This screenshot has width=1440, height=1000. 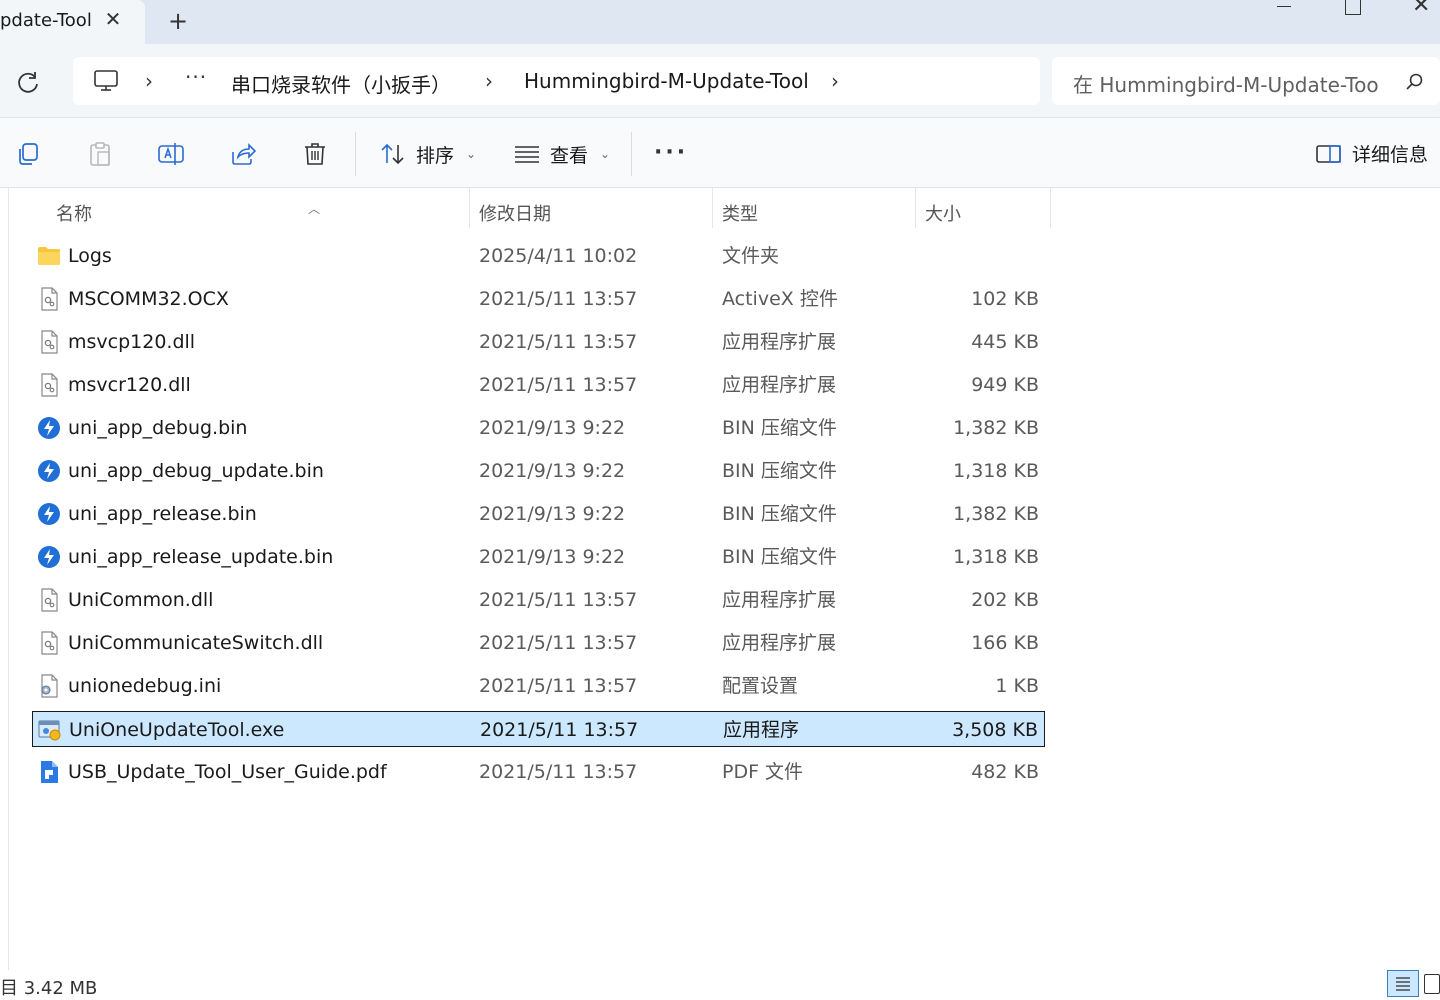 What do you see at coordinates (28, 154) in the screenshot?
I see `copy-icon` at bounding box center [28, 154].